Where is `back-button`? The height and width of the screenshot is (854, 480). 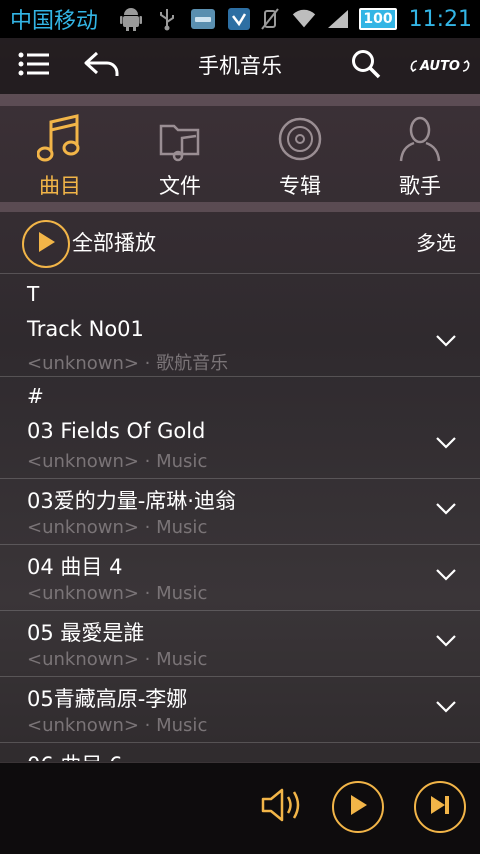 back-button is located at coordinates (102, 66).